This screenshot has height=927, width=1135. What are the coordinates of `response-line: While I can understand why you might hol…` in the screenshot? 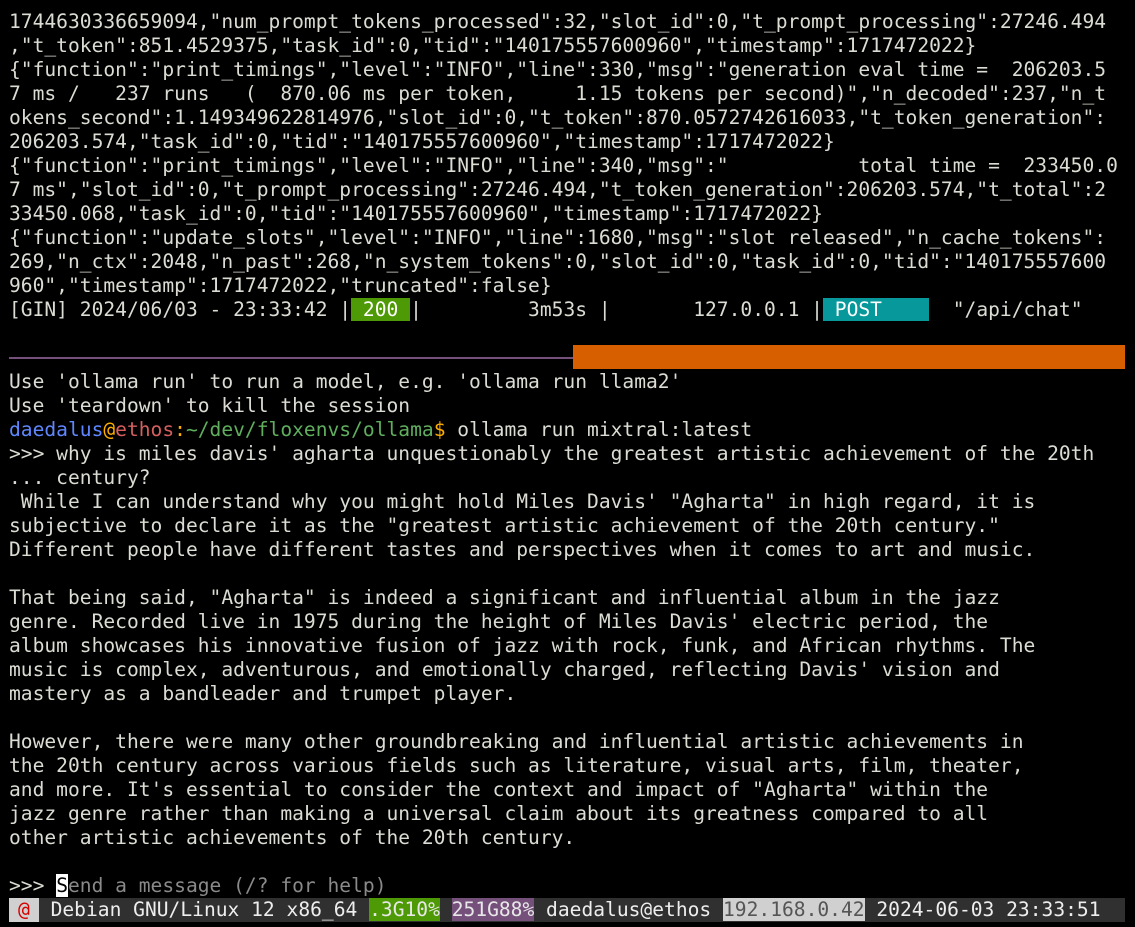 It's located at (522, 501).